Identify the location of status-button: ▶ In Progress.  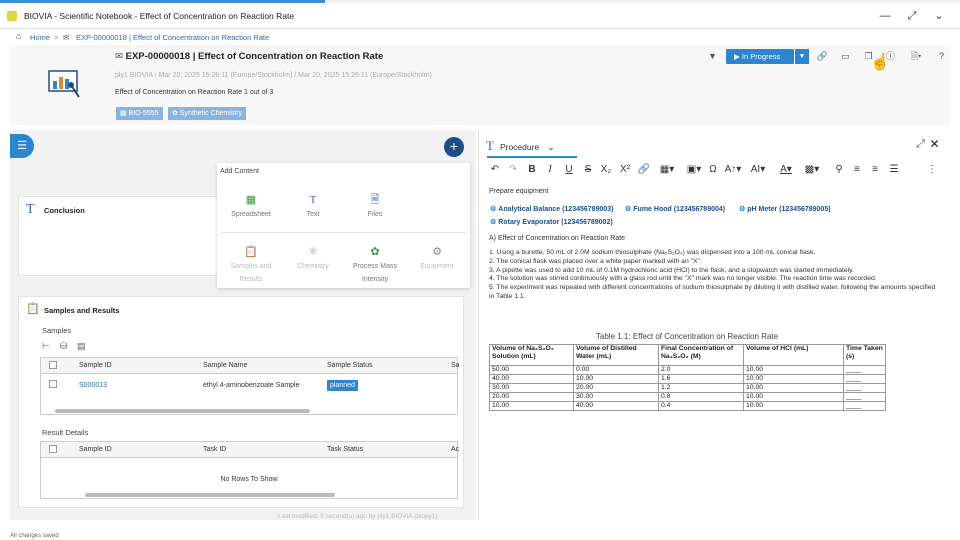
(760, 56).